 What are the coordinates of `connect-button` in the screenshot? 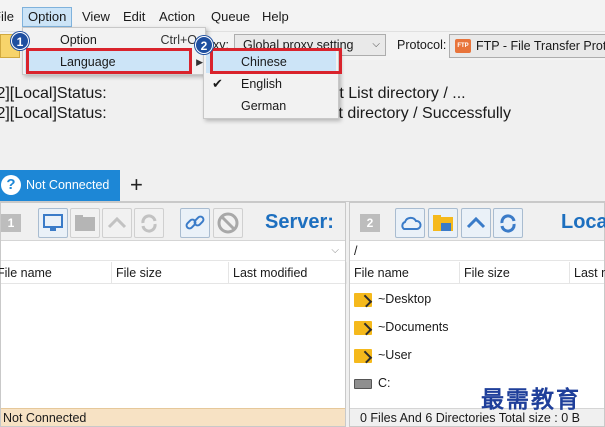 It's located at (195, 223).